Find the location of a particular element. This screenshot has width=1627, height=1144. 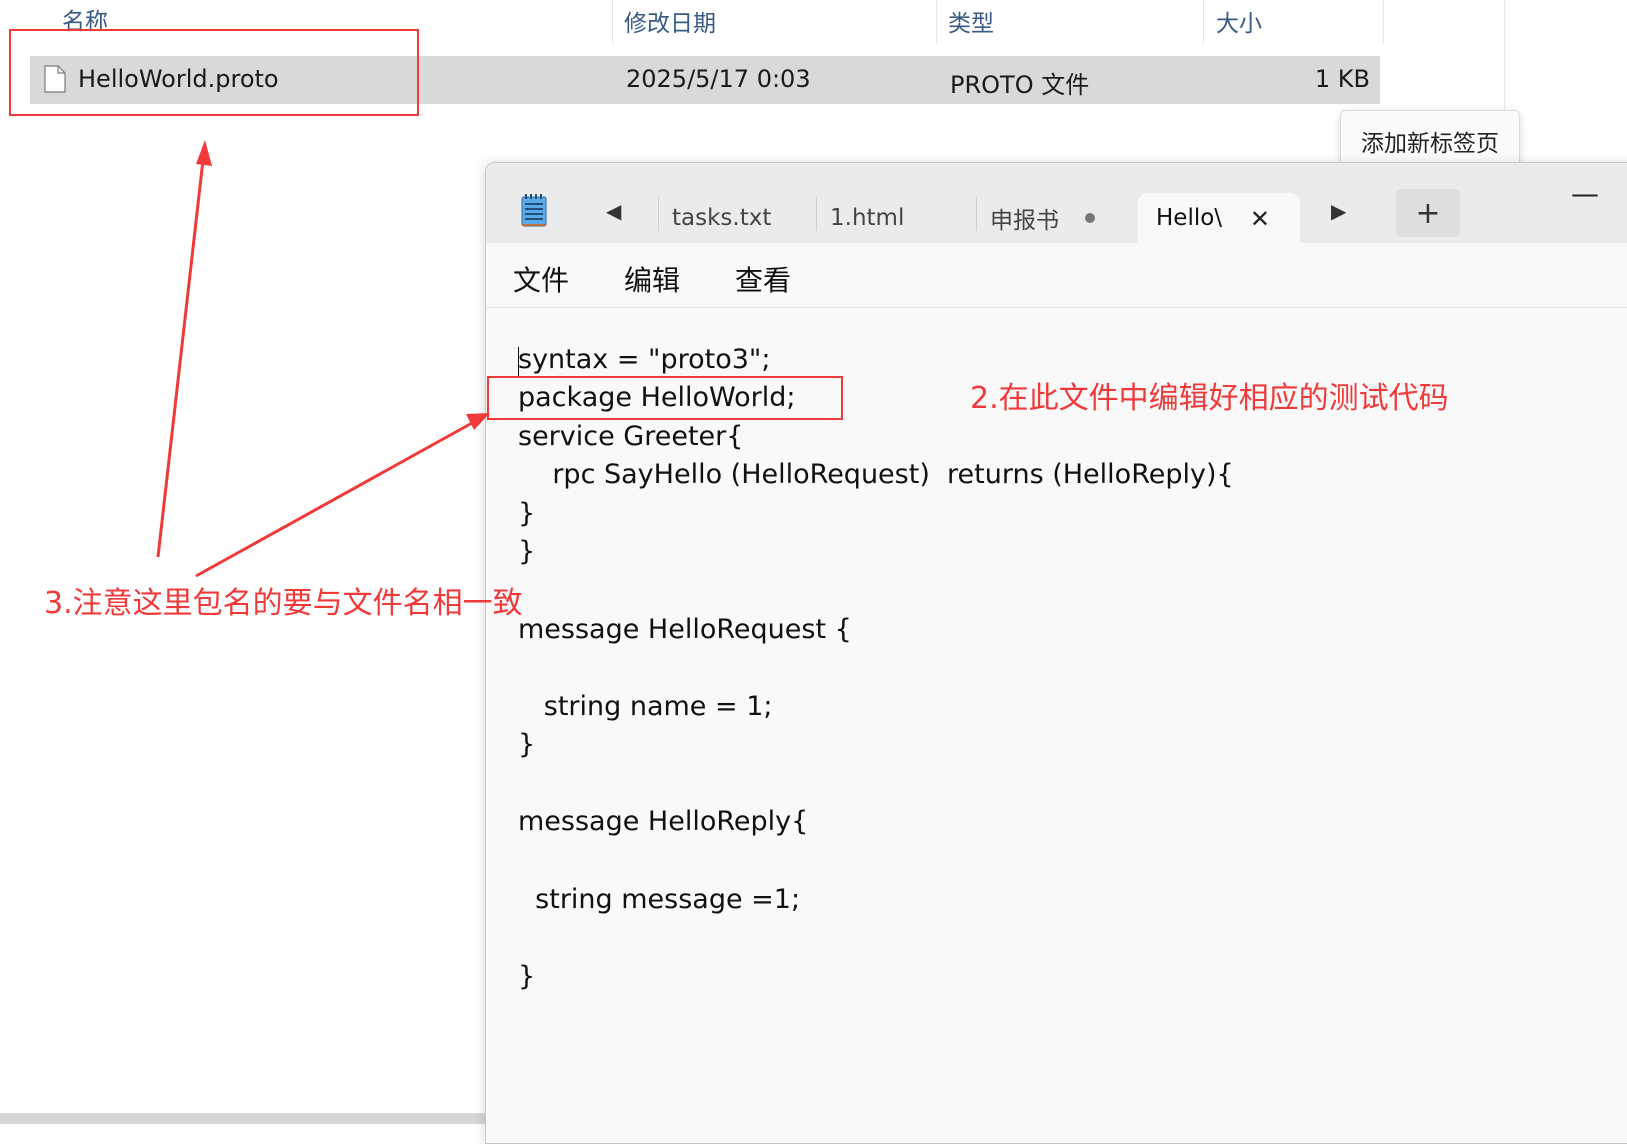

minimize-button: — is located at coordinates (1585, 193).